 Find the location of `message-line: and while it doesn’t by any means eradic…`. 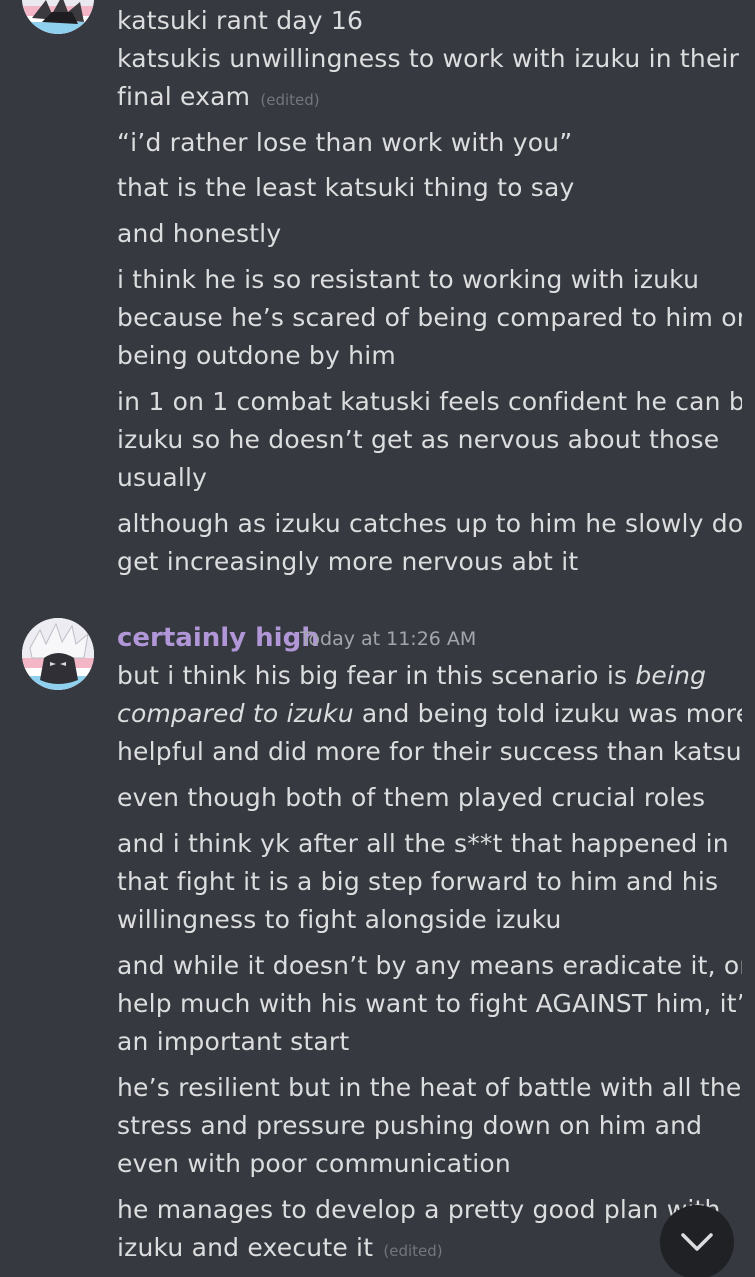

message-line: and while it doesn’t by any means eradic… is located at coordinates (429, 966).